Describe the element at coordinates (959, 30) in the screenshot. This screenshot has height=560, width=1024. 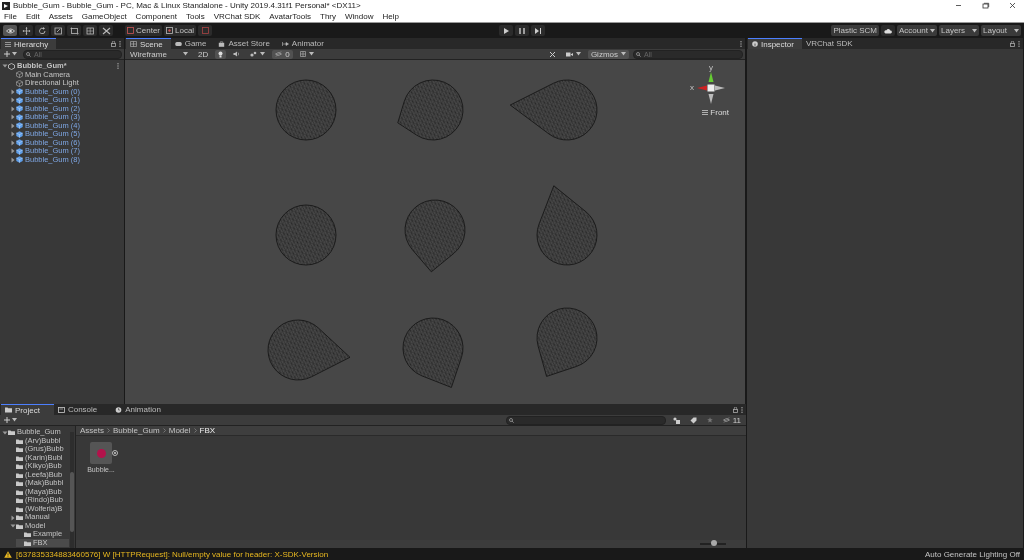
I see `dropdown-button: Layers` at that location.